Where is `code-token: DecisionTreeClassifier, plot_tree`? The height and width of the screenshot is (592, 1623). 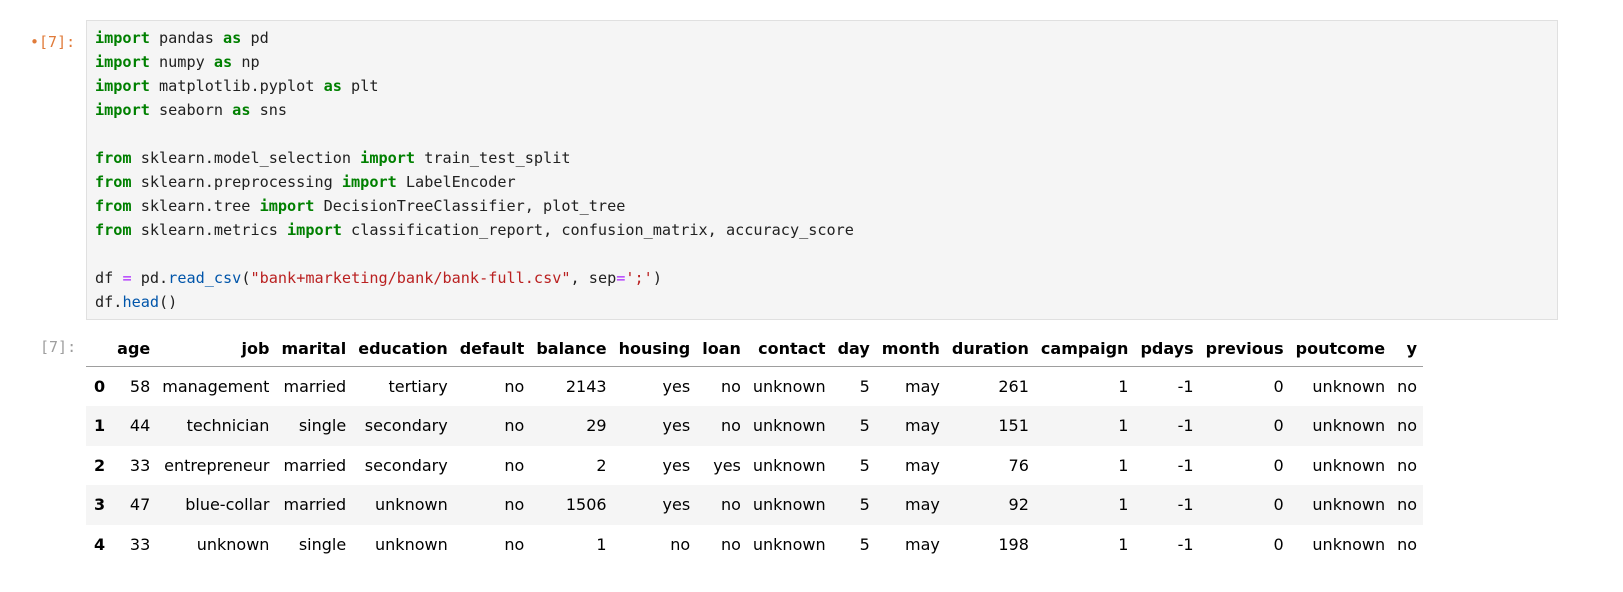
code-token: DecisionTreeClassifier, plot_tree is located at coordinates (470, 206).